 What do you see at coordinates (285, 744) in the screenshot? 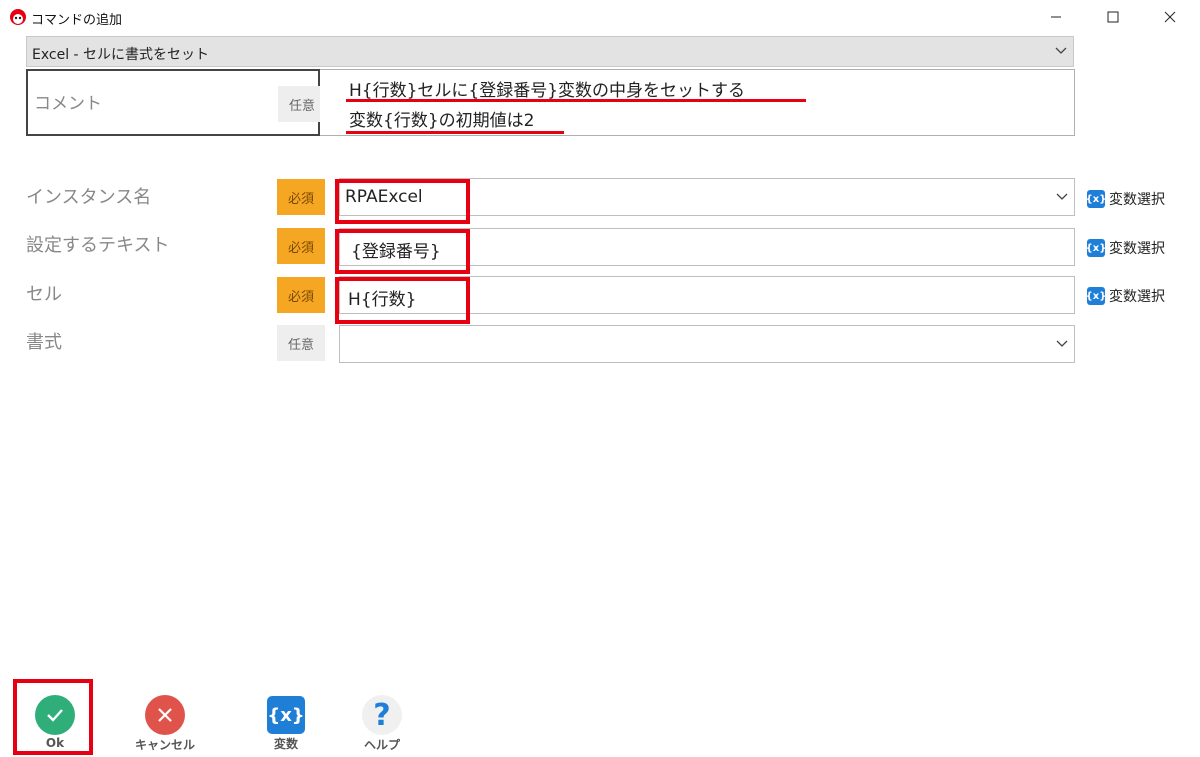
I see `variables-button-label: 変数` at bounding box center [285, 744].